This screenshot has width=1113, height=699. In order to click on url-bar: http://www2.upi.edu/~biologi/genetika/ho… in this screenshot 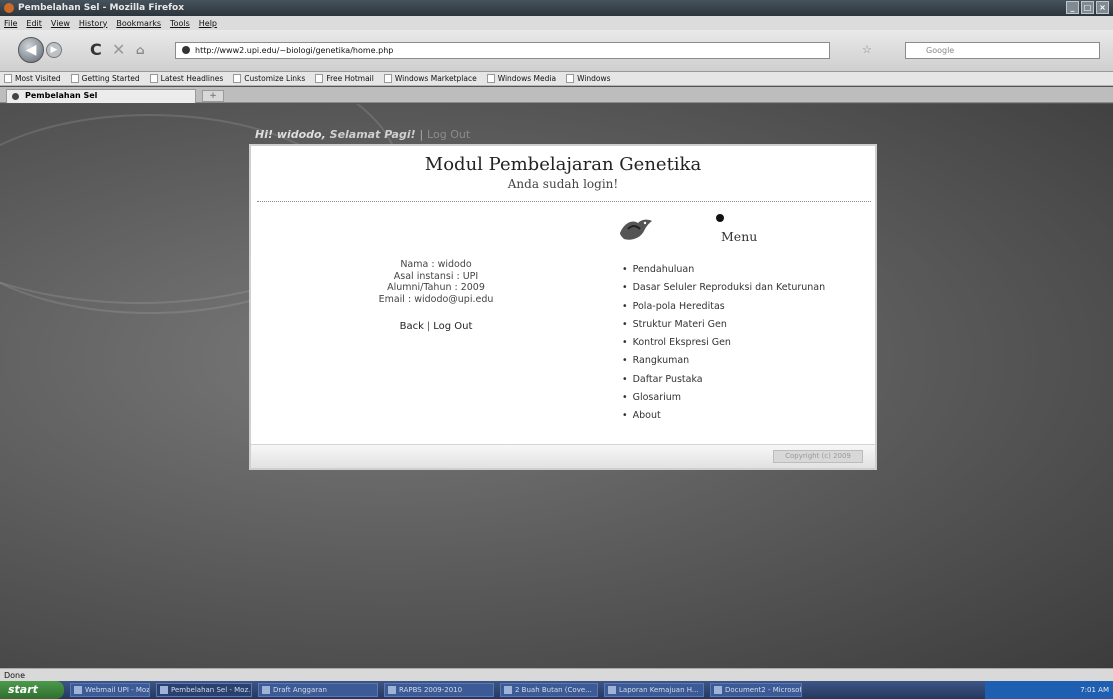, I will do `click(502, 50)`.